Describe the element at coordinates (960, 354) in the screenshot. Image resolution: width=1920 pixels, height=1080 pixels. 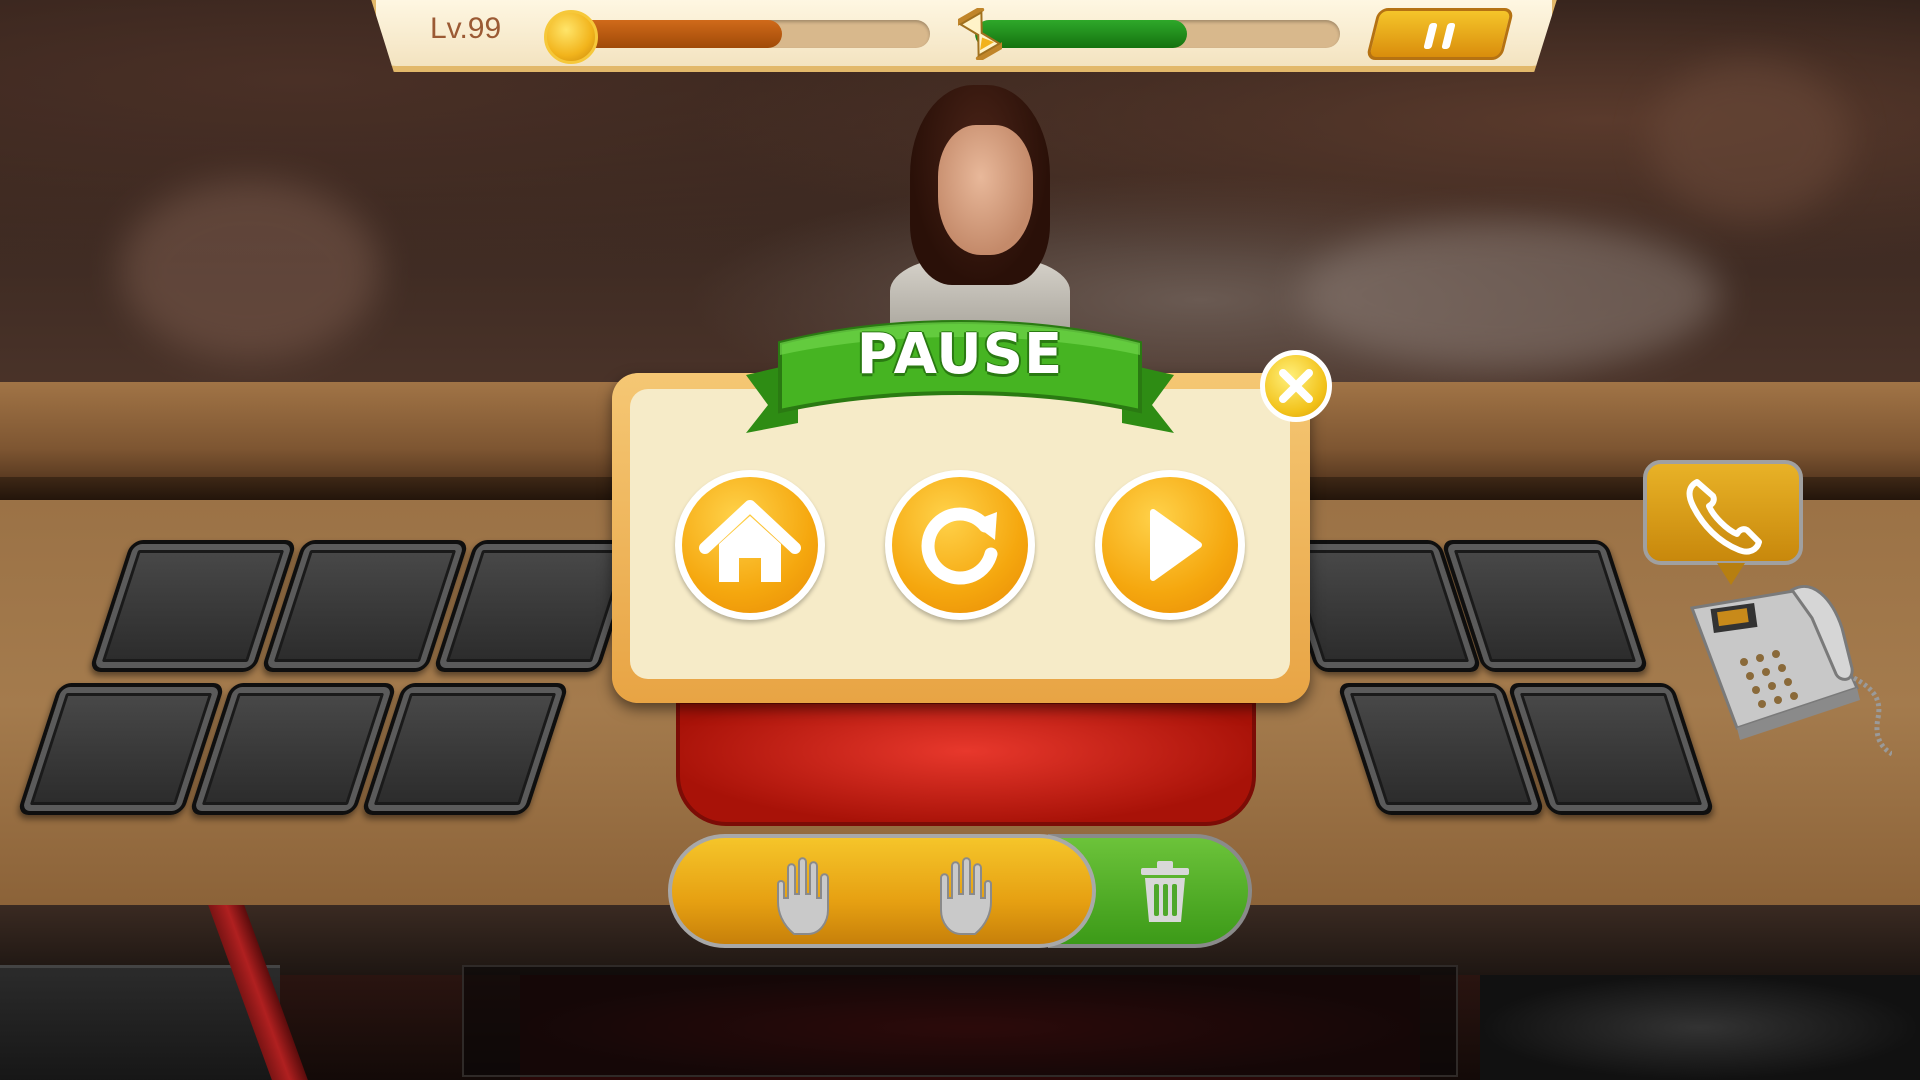
I see `pause-title: PAUSE` at that location.